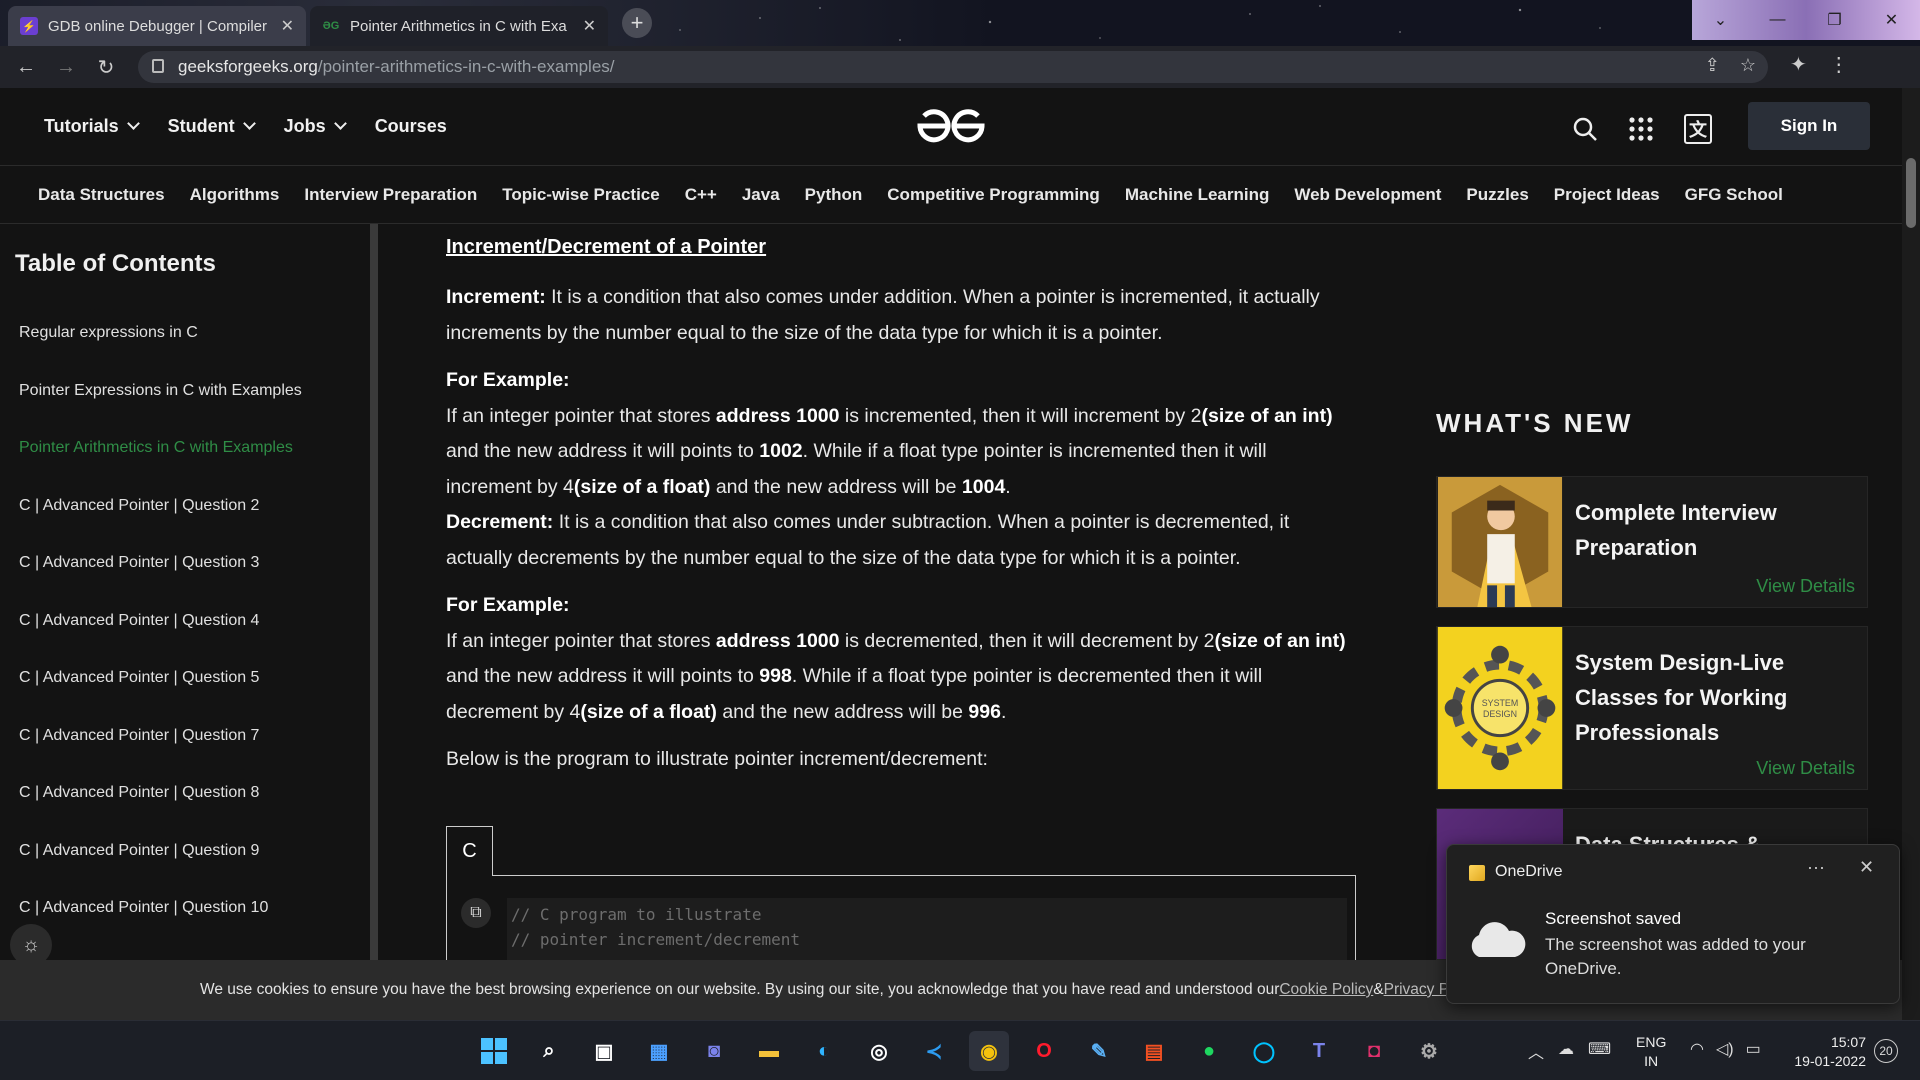 This screenshot has height=1080, width=1920. I want to click on instagram-icon: ◘, so click(1374, 1051).